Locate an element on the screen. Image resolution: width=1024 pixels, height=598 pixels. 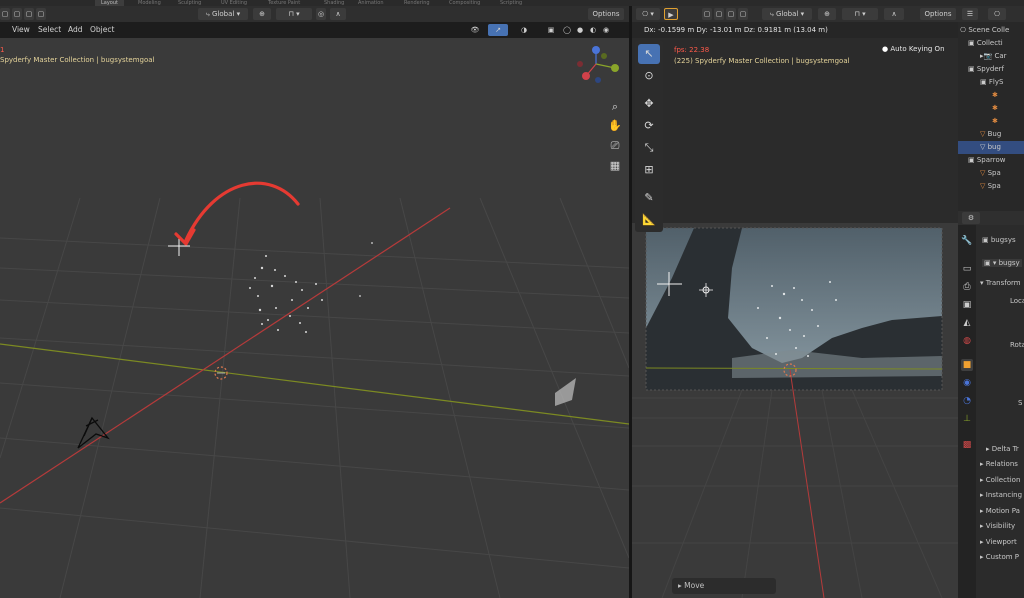
right-snap-toggle: ⊓ ▾ is located at coordinates (860, 14).